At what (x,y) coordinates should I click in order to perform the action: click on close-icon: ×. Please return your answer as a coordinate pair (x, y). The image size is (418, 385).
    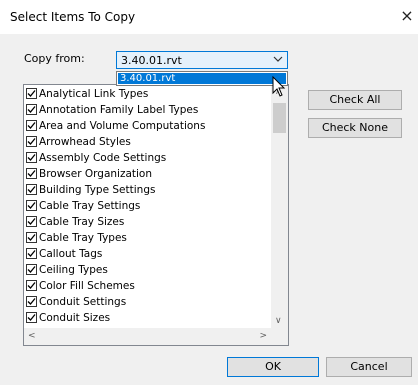
    Looking at the image, I should click on (407, 16).